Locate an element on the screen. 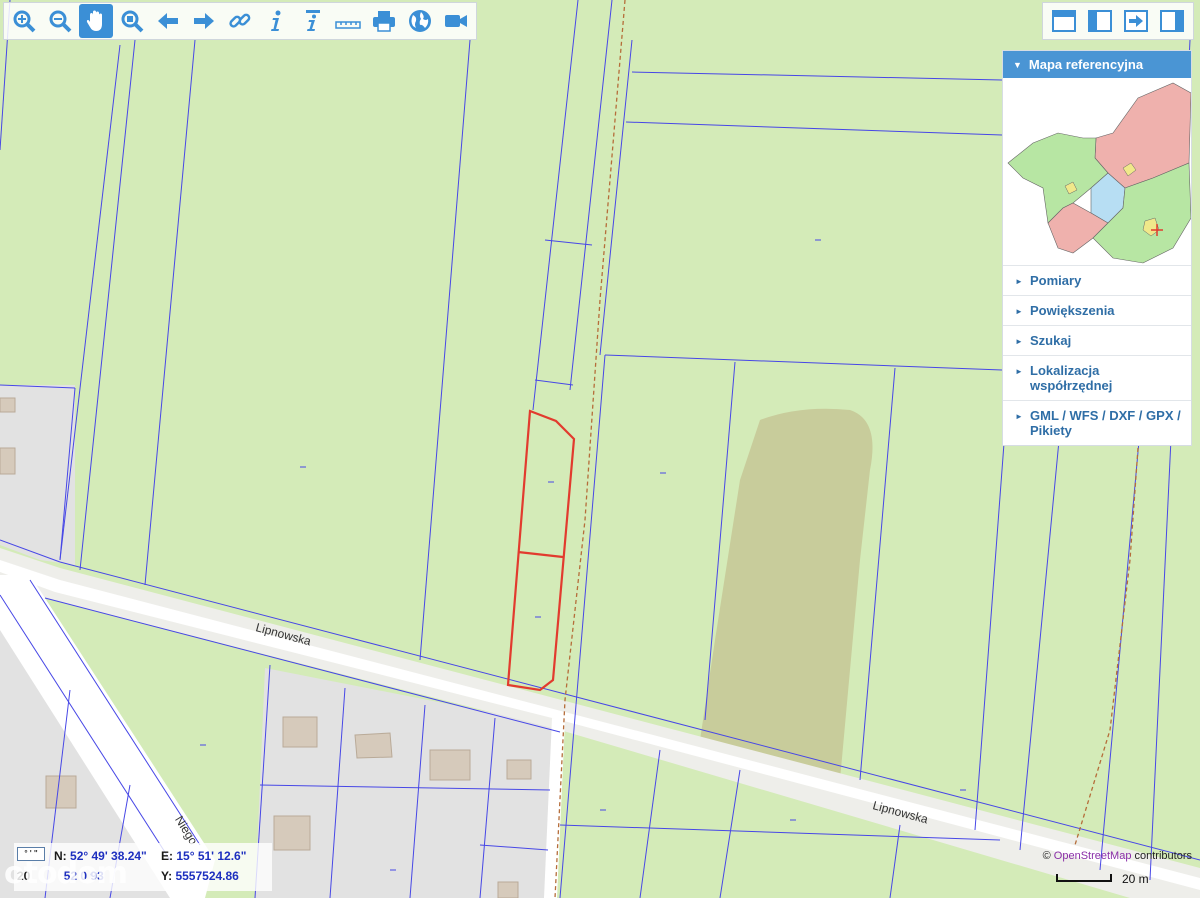  panel-item-label: Lokalizacja współrzędnej is located at coordinates (1071, 378).